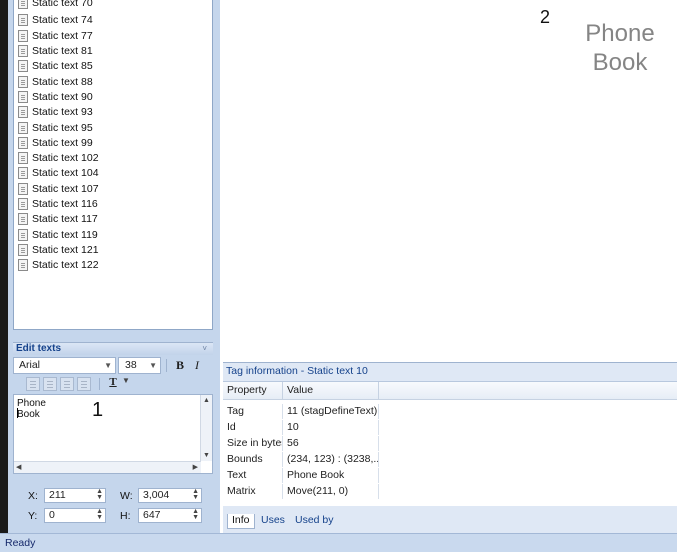 The height and width of the screenshot is (552, 677). Describe the element at coordinates (75, 515) in the screenshot. I see `y-field: 0 ▲ ▼` at that location.